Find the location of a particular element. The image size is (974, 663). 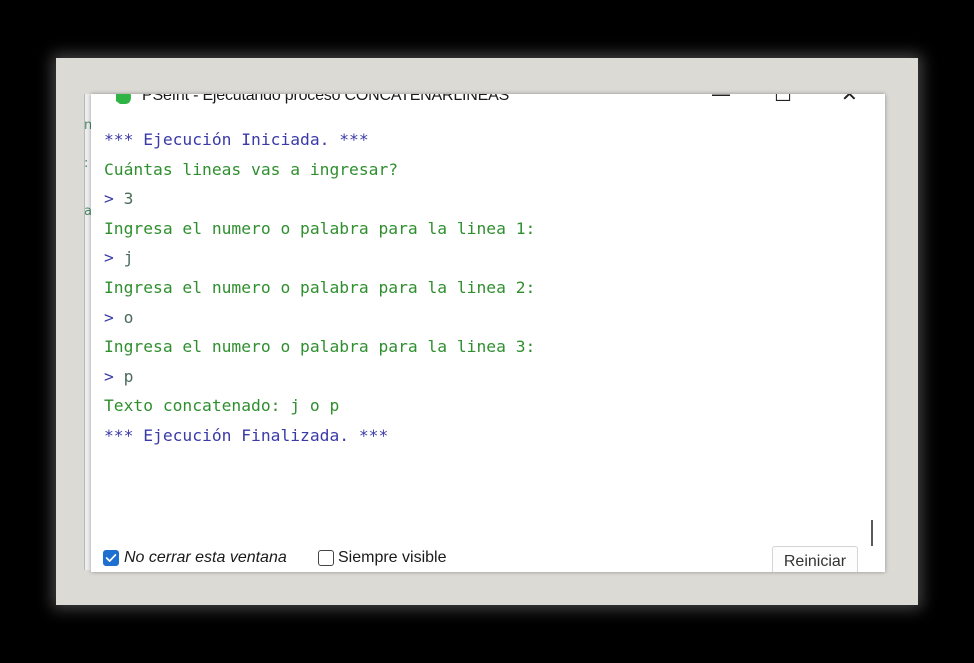

console-line: *** Ejecución Iniciada. *** is located at coordinates (484, 140).